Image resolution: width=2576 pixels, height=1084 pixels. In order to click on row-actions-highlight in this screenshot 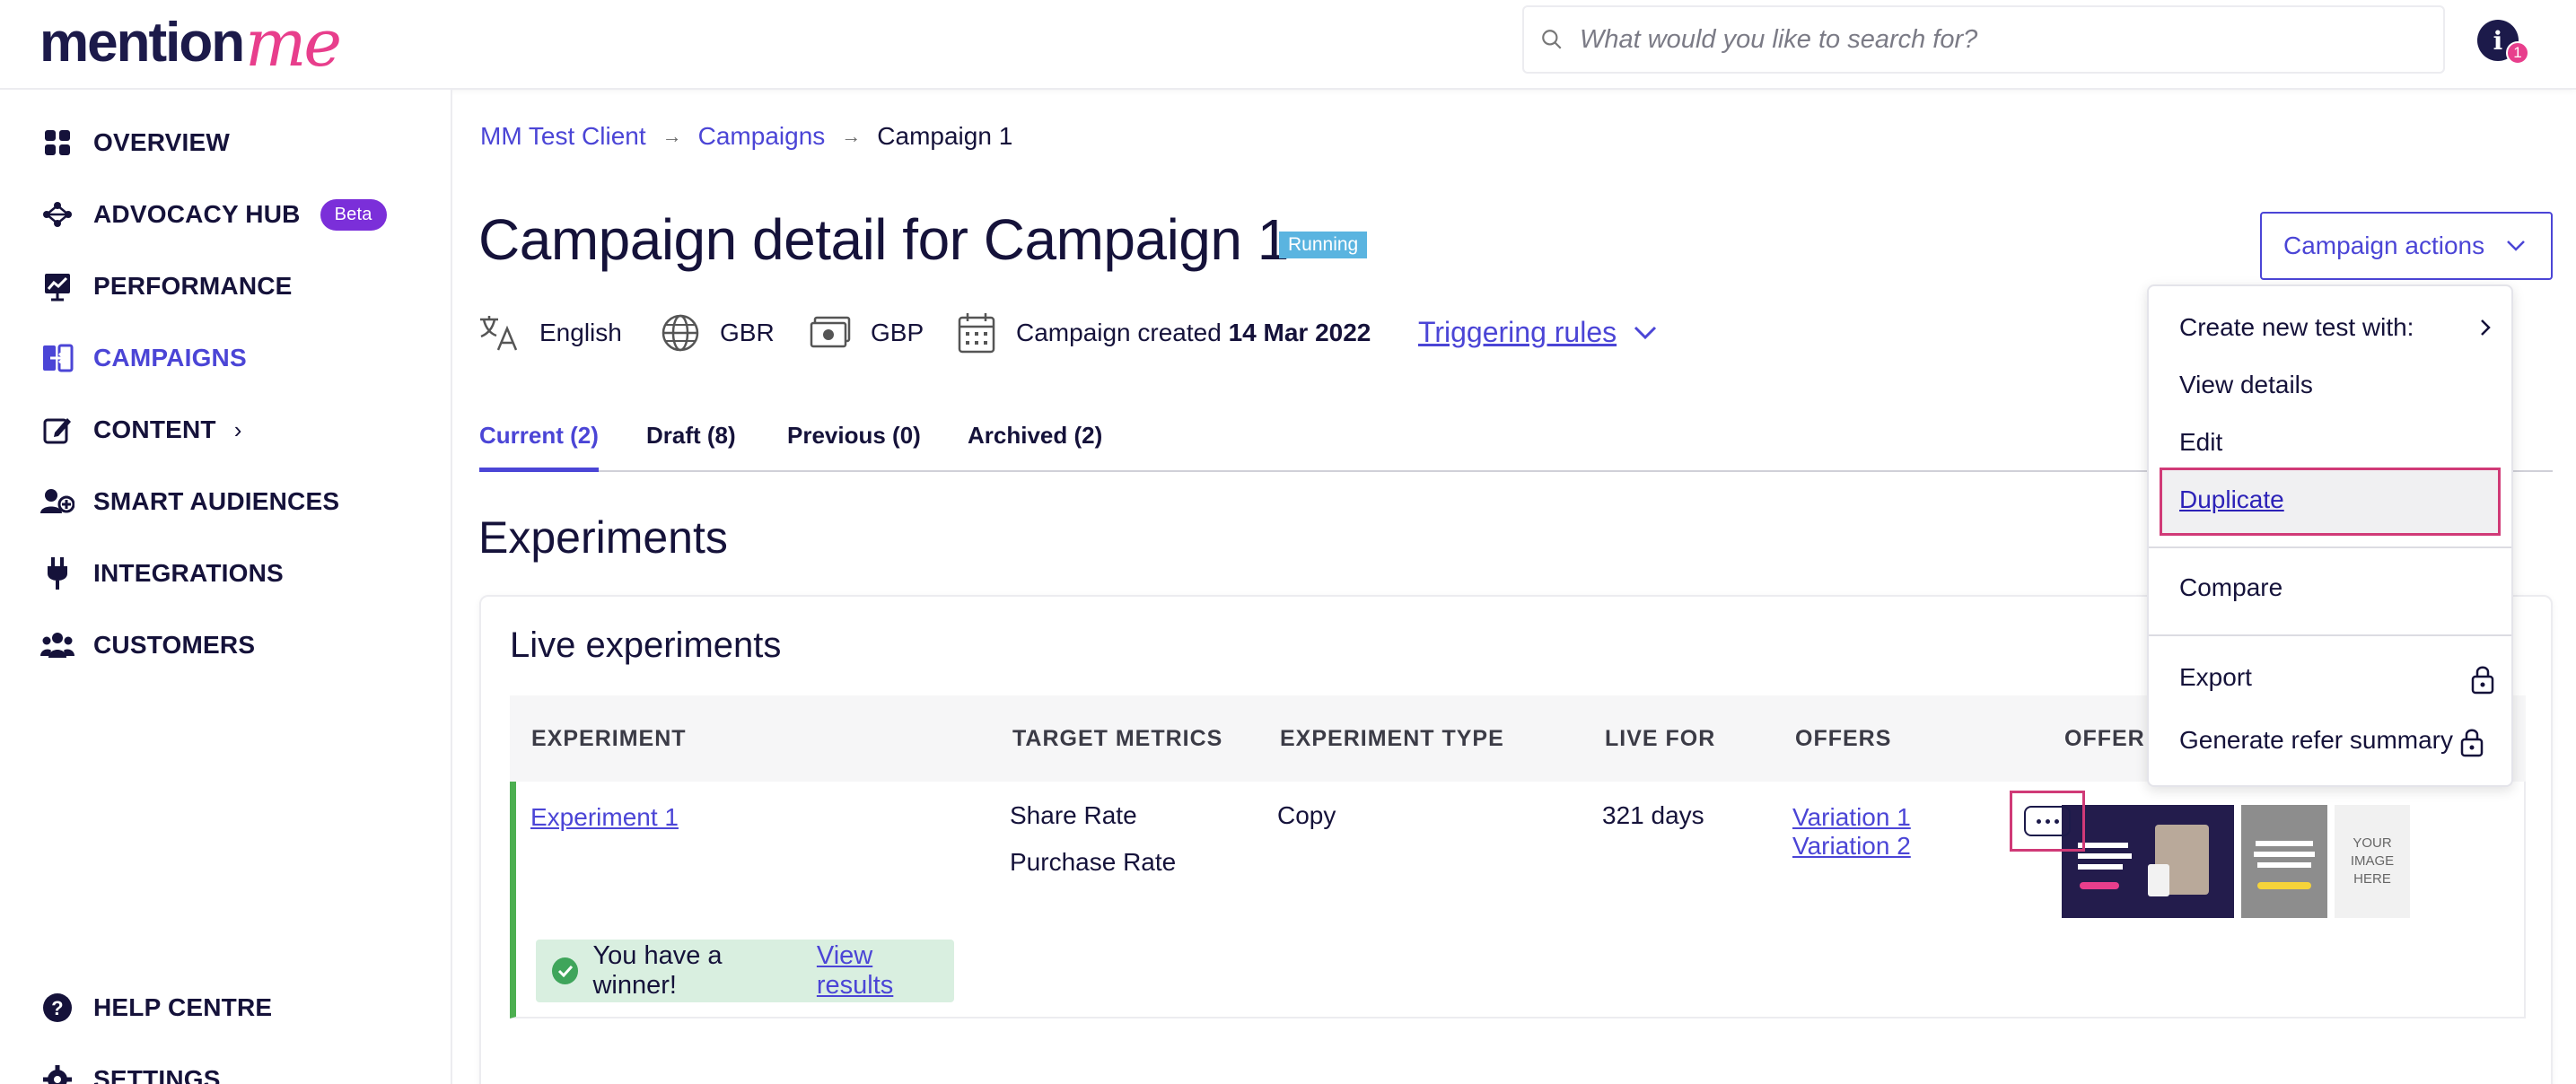, I will do `click(2047, 821)`.